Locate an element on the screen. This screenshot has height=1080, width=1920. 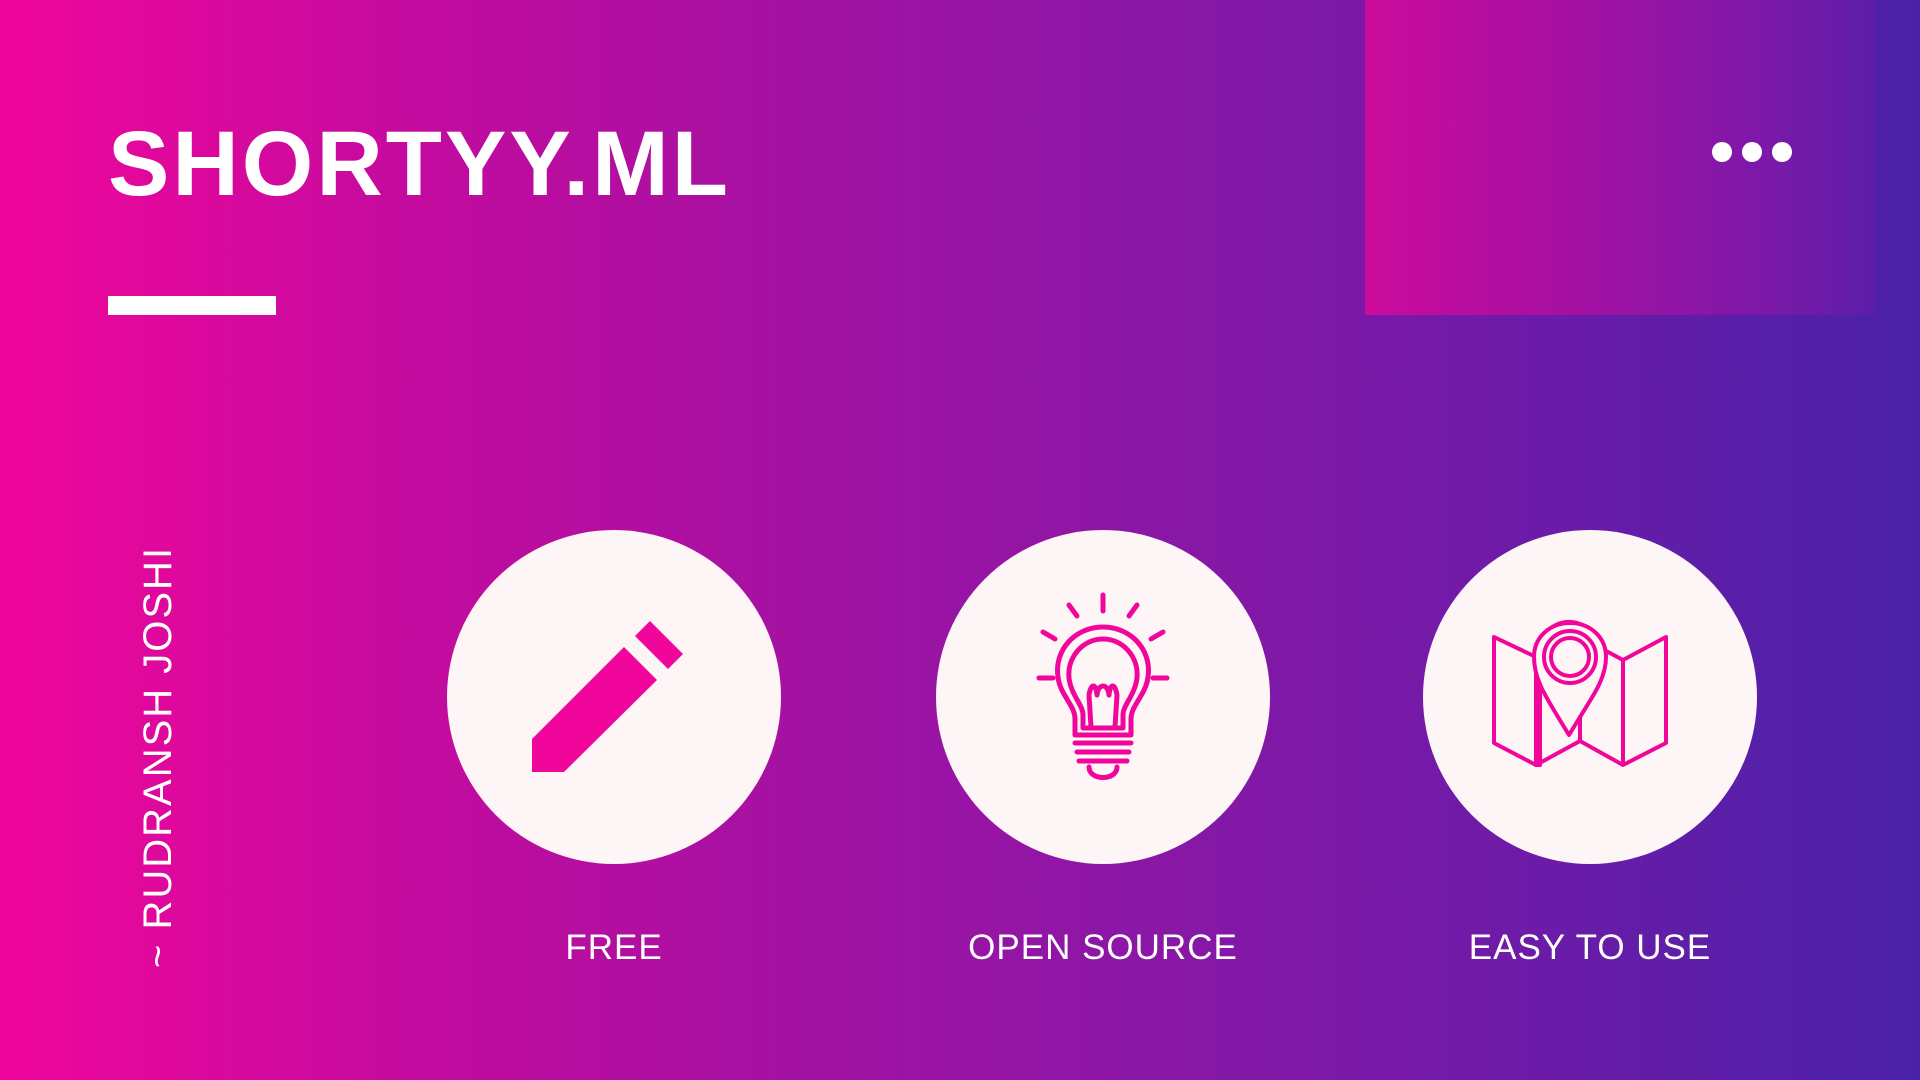
feature-label: EASY TO USE is located at coordinates (1590, 947).